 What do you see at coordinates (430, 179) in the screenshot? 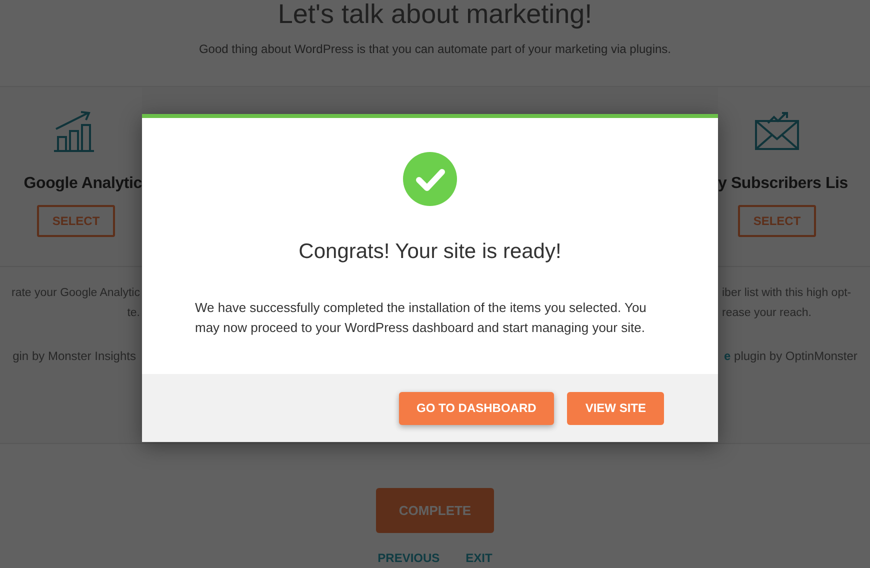
I see `check-circle-icon` at bounding box center [430, 179].